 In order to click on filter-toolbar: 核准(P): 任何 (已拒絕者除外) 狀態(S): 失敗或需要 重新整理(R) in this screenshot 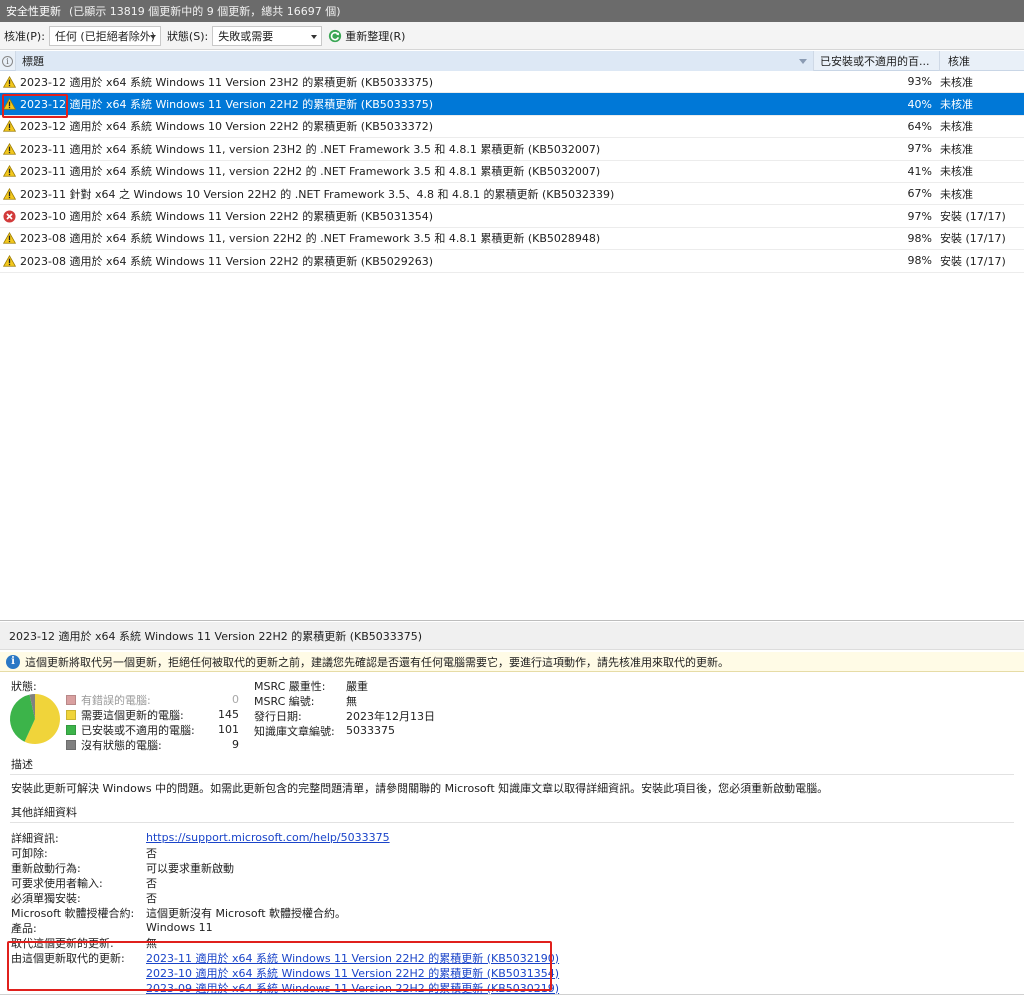, I will do `click(512, 36)`.